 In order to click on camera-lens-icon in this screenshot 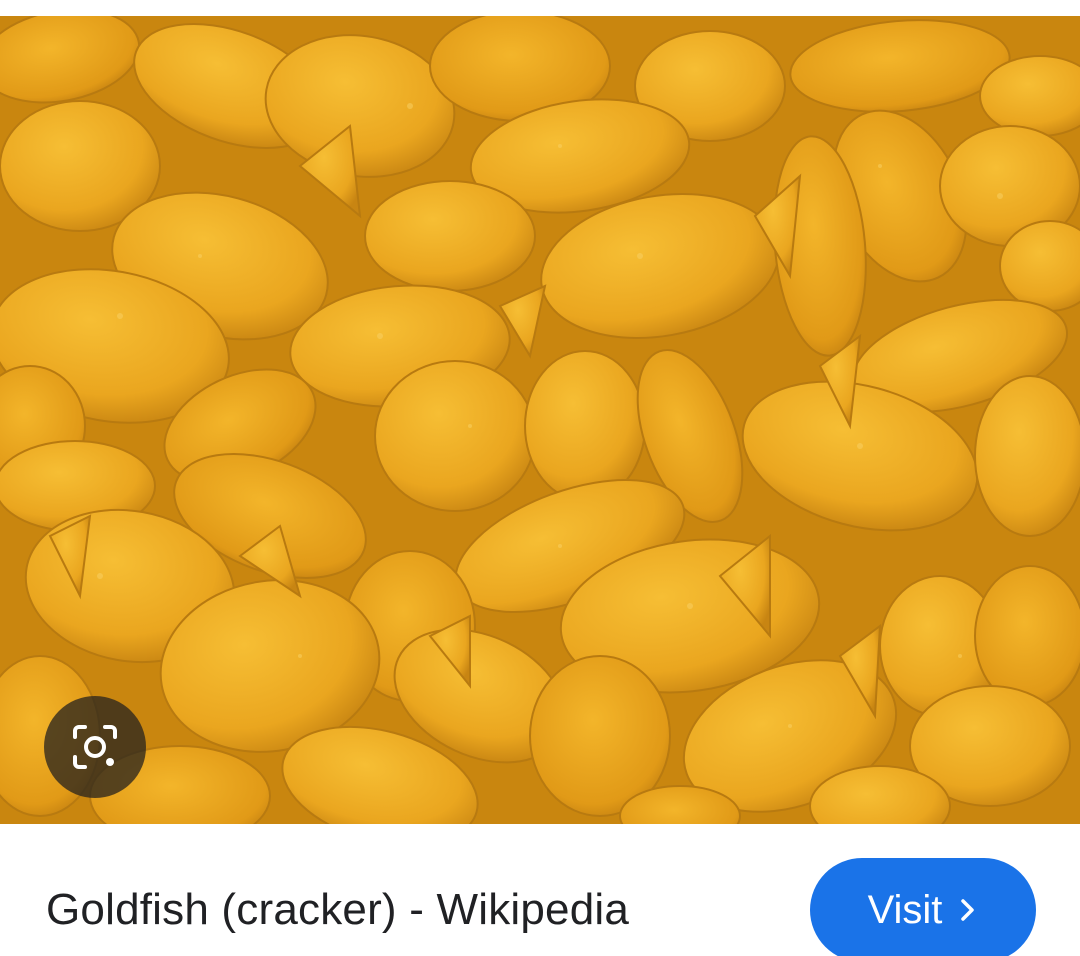, I will do `click(95, 747)`.